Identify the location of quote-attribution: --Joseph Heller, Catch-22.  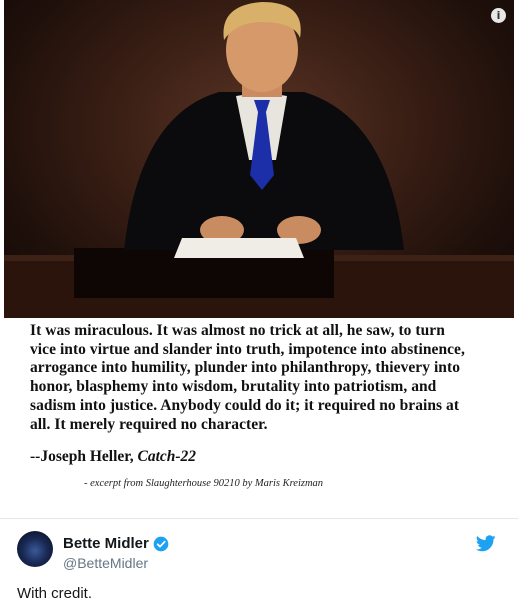
(113, 457).